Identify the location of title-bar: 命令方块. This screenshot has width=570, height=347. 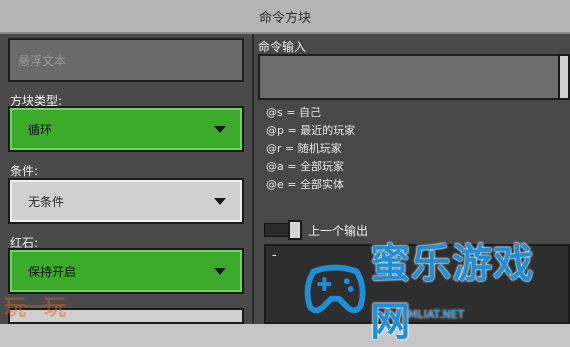
(285, 17).